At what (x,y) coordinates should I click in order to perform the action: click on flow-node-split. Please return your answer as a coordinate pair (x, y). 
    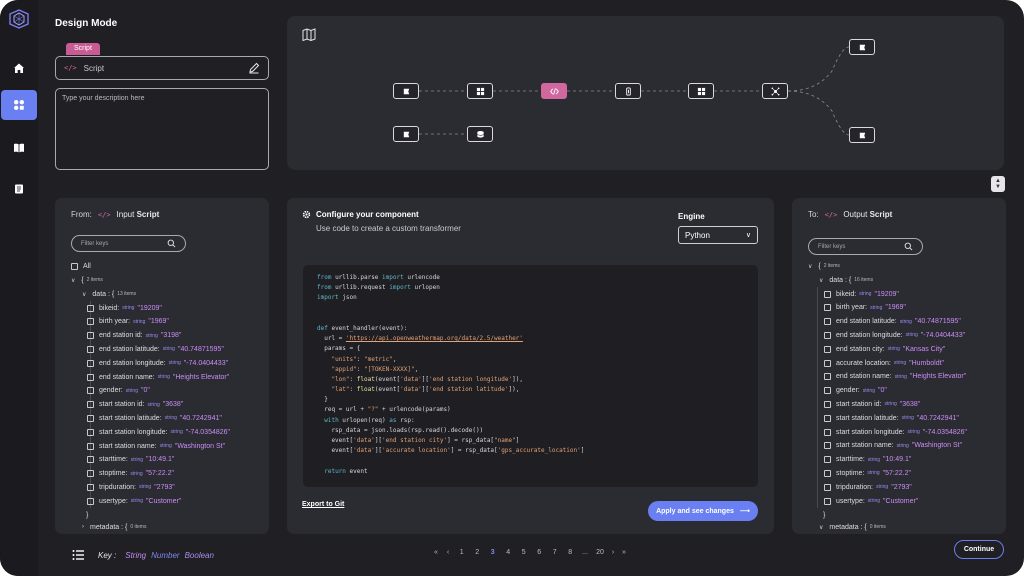
    Looking at the image, I should click on (775, 91).